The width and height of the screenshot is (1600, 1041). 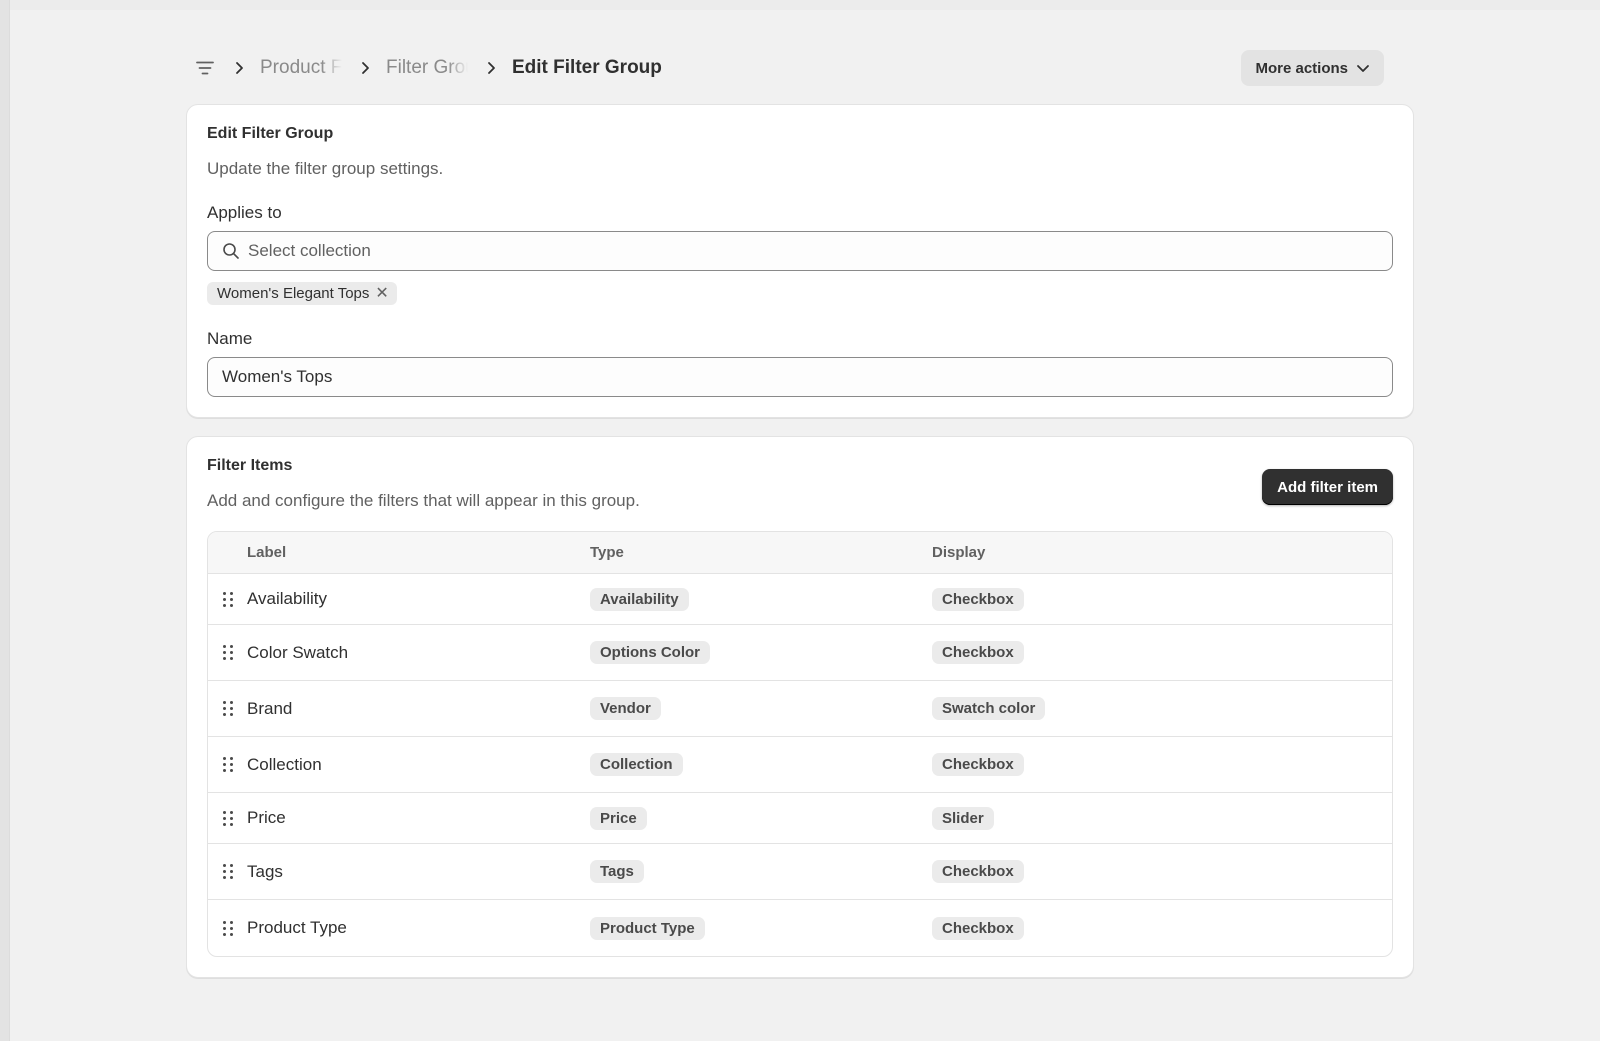 I want to click on row-label: Collection, so click(x=284, y=764).